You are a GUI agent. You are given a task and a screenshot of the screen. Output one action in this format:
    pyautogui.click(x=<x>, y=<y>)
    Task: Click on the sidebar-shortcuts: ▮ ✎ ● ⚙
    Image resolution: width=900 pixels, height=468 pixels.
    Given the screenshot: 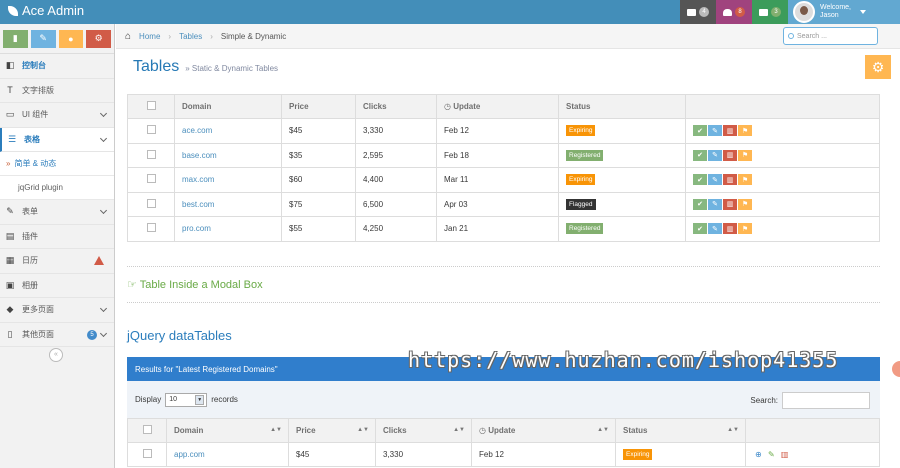 What is the action you would take?
    pyautogui.click(x=57, y=39)
    